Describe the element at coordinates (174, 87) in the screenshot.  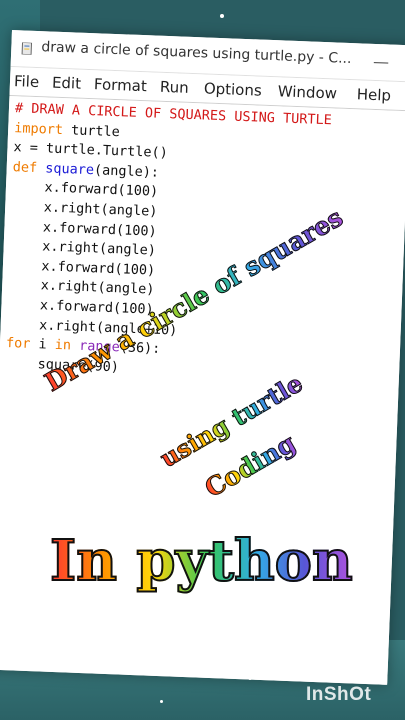
I see `menu-run: Run` at that location.